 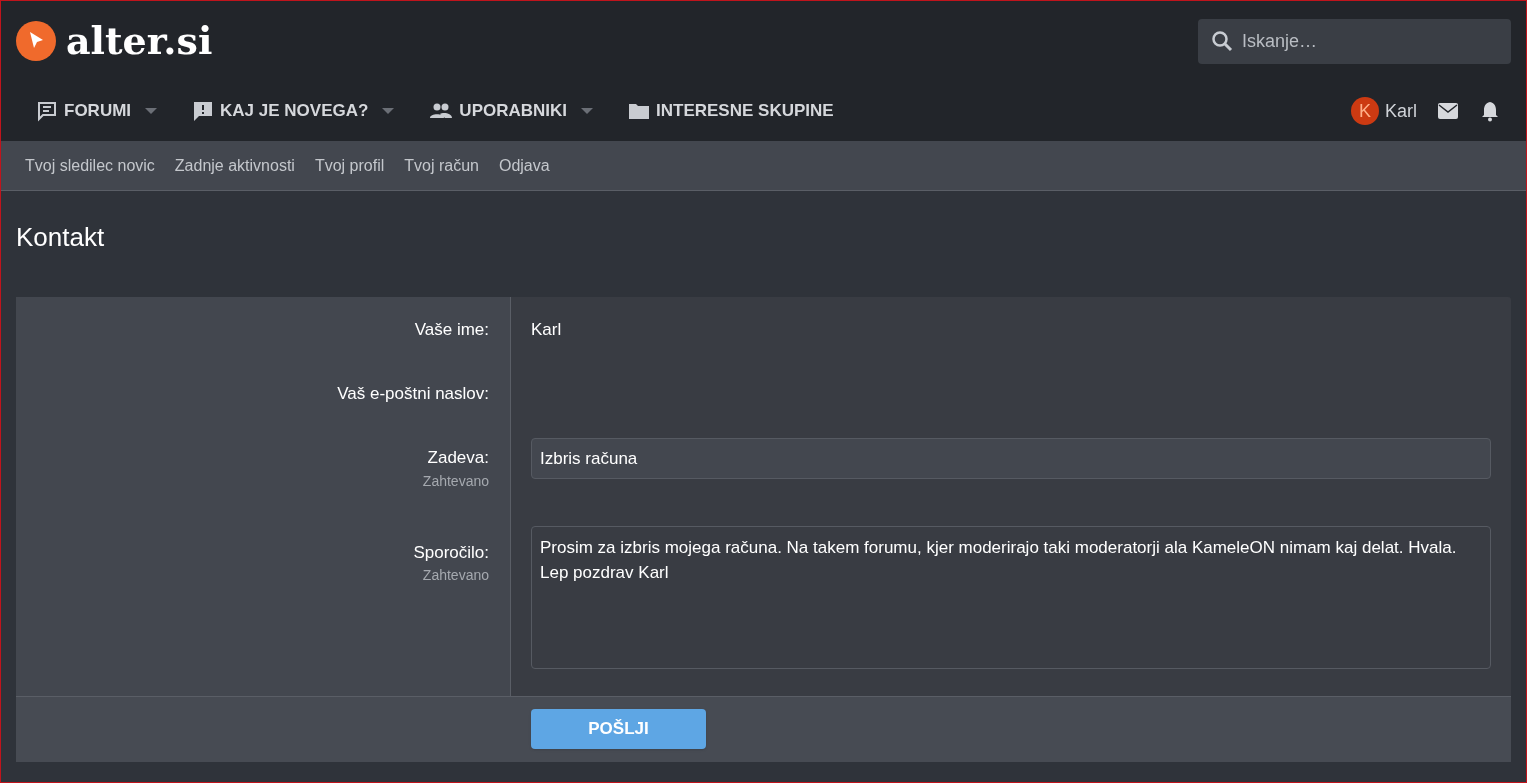 What do you see at coordinates (203, 111) in the screenshot?
I see `alert-message-icon` at bounding box center [203, 111].